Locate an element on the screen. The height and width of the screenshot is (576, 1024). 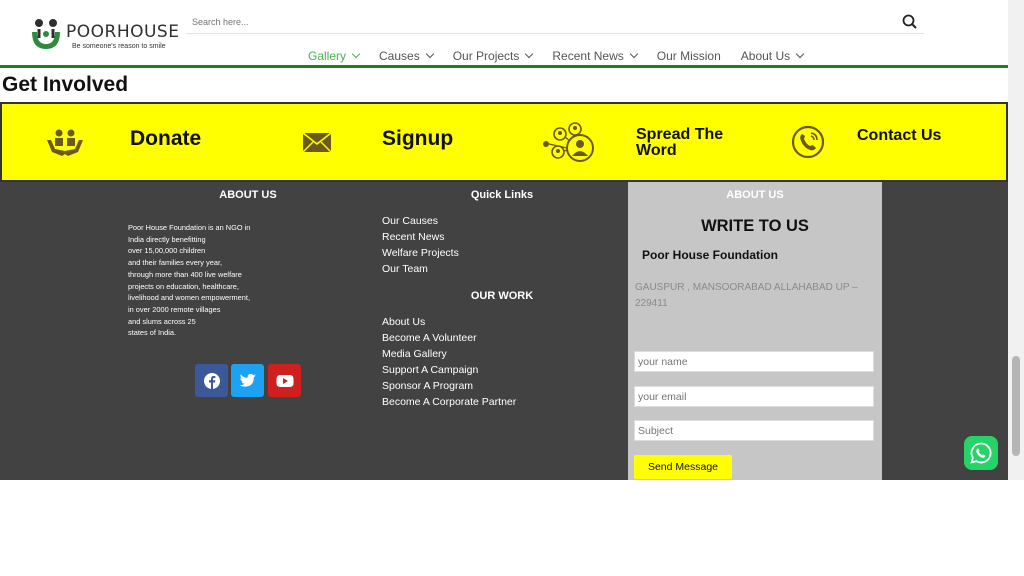
send-message-button: Send Message is located at coordinates (683, 467).